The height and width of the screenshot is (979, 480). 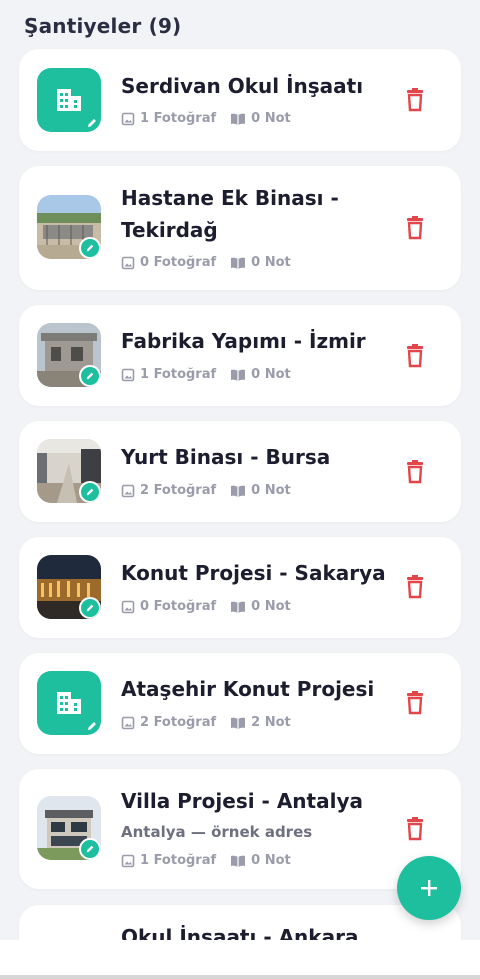 What do you see at coordinates (242, 801) in the screenshot?
I see `site-title: Villa Projesi - Antalya` at bounding box center [242, 801].